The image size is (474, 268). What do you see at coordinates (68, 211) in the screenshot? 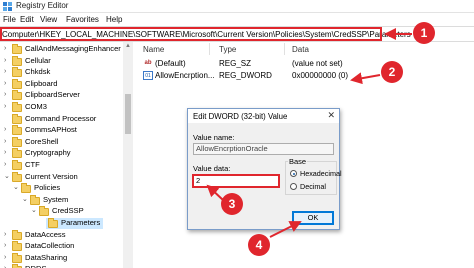
I see `tree-item-label: CredSSP` at bounding box center [68, 211].